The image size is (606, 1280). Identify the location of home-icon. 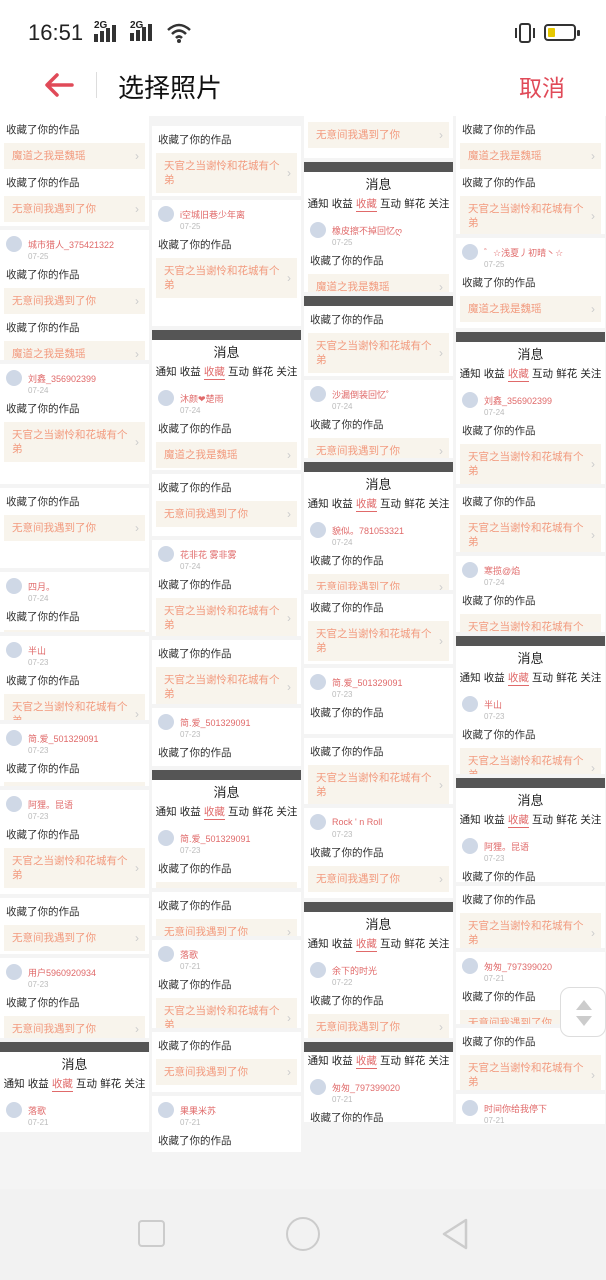
(303, 1234).